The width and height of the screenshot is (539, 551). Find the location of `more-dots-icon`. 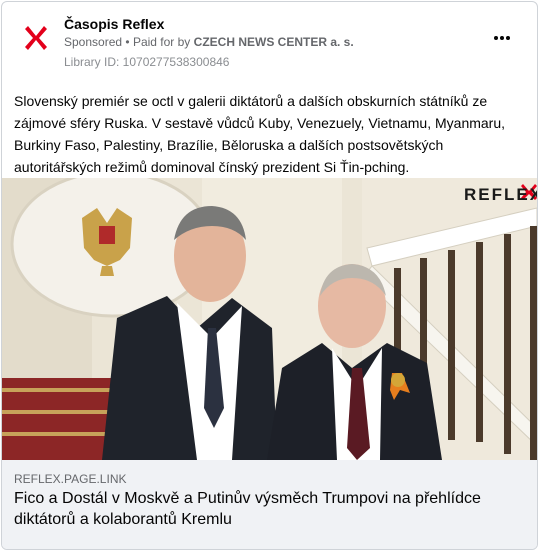

more-dots-icon is located at coordinates (496, 38).